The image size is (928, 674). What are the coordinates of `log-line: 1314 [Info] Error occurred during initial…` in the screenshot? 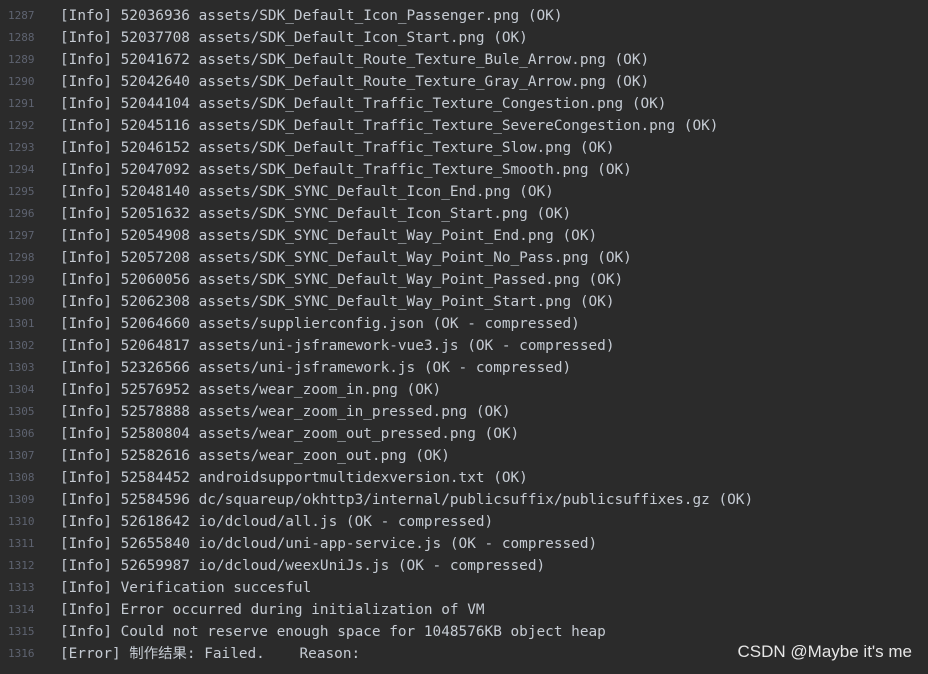 It's located at (464, 610).